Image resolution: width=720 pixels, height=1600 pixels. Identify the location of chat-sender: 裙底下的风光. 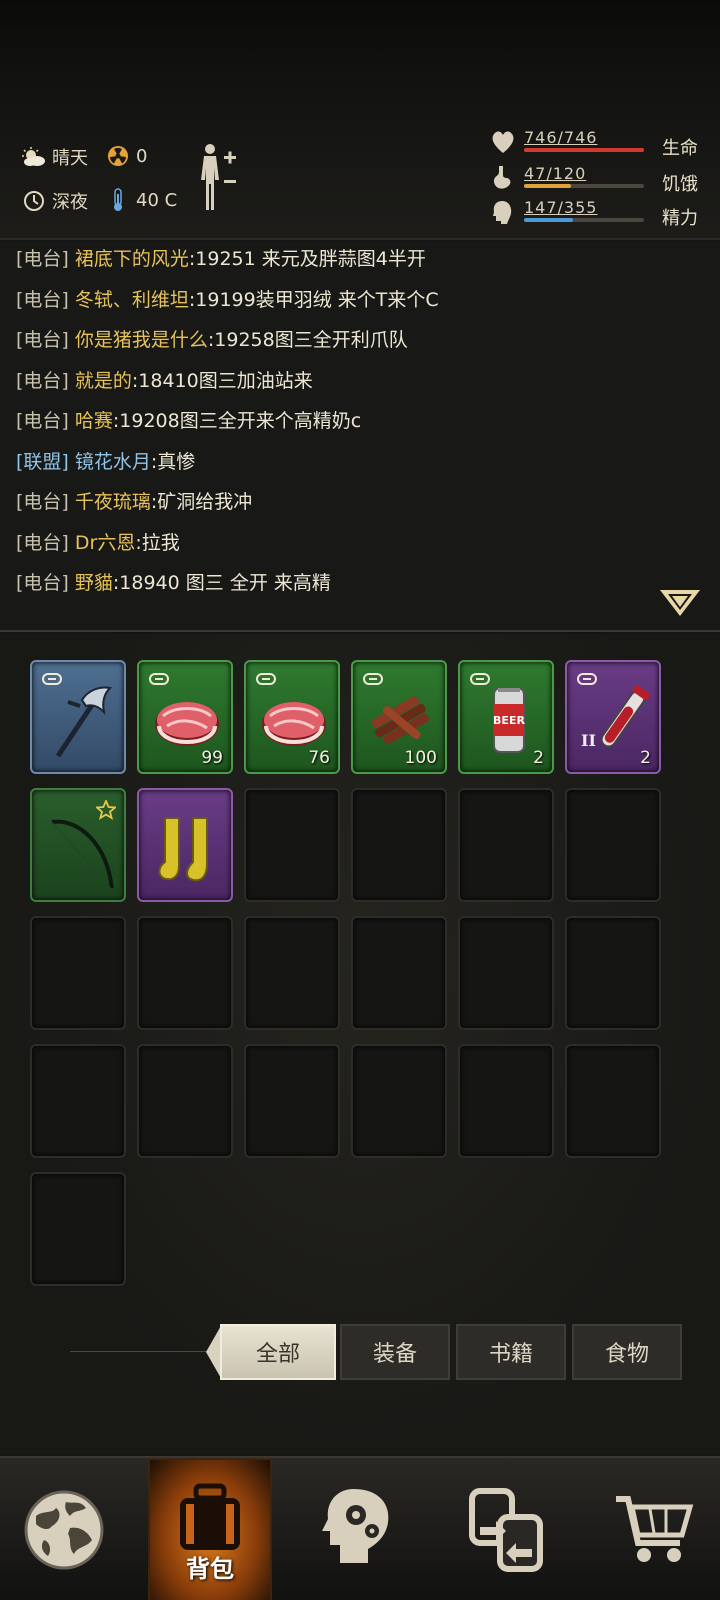
(132, 259).